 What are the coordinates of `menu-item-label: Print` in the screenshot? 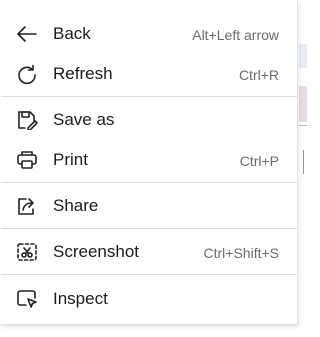 It's located at (70, 159).